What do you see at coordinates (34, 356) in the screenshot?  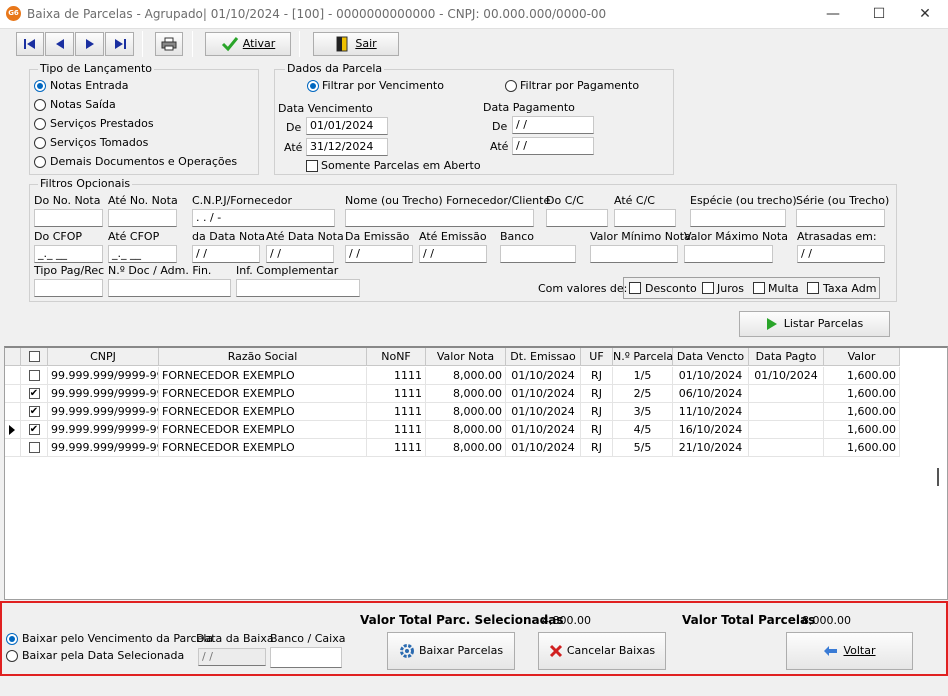 I see `select-all-checkbox` at bounding box center [34, 356].